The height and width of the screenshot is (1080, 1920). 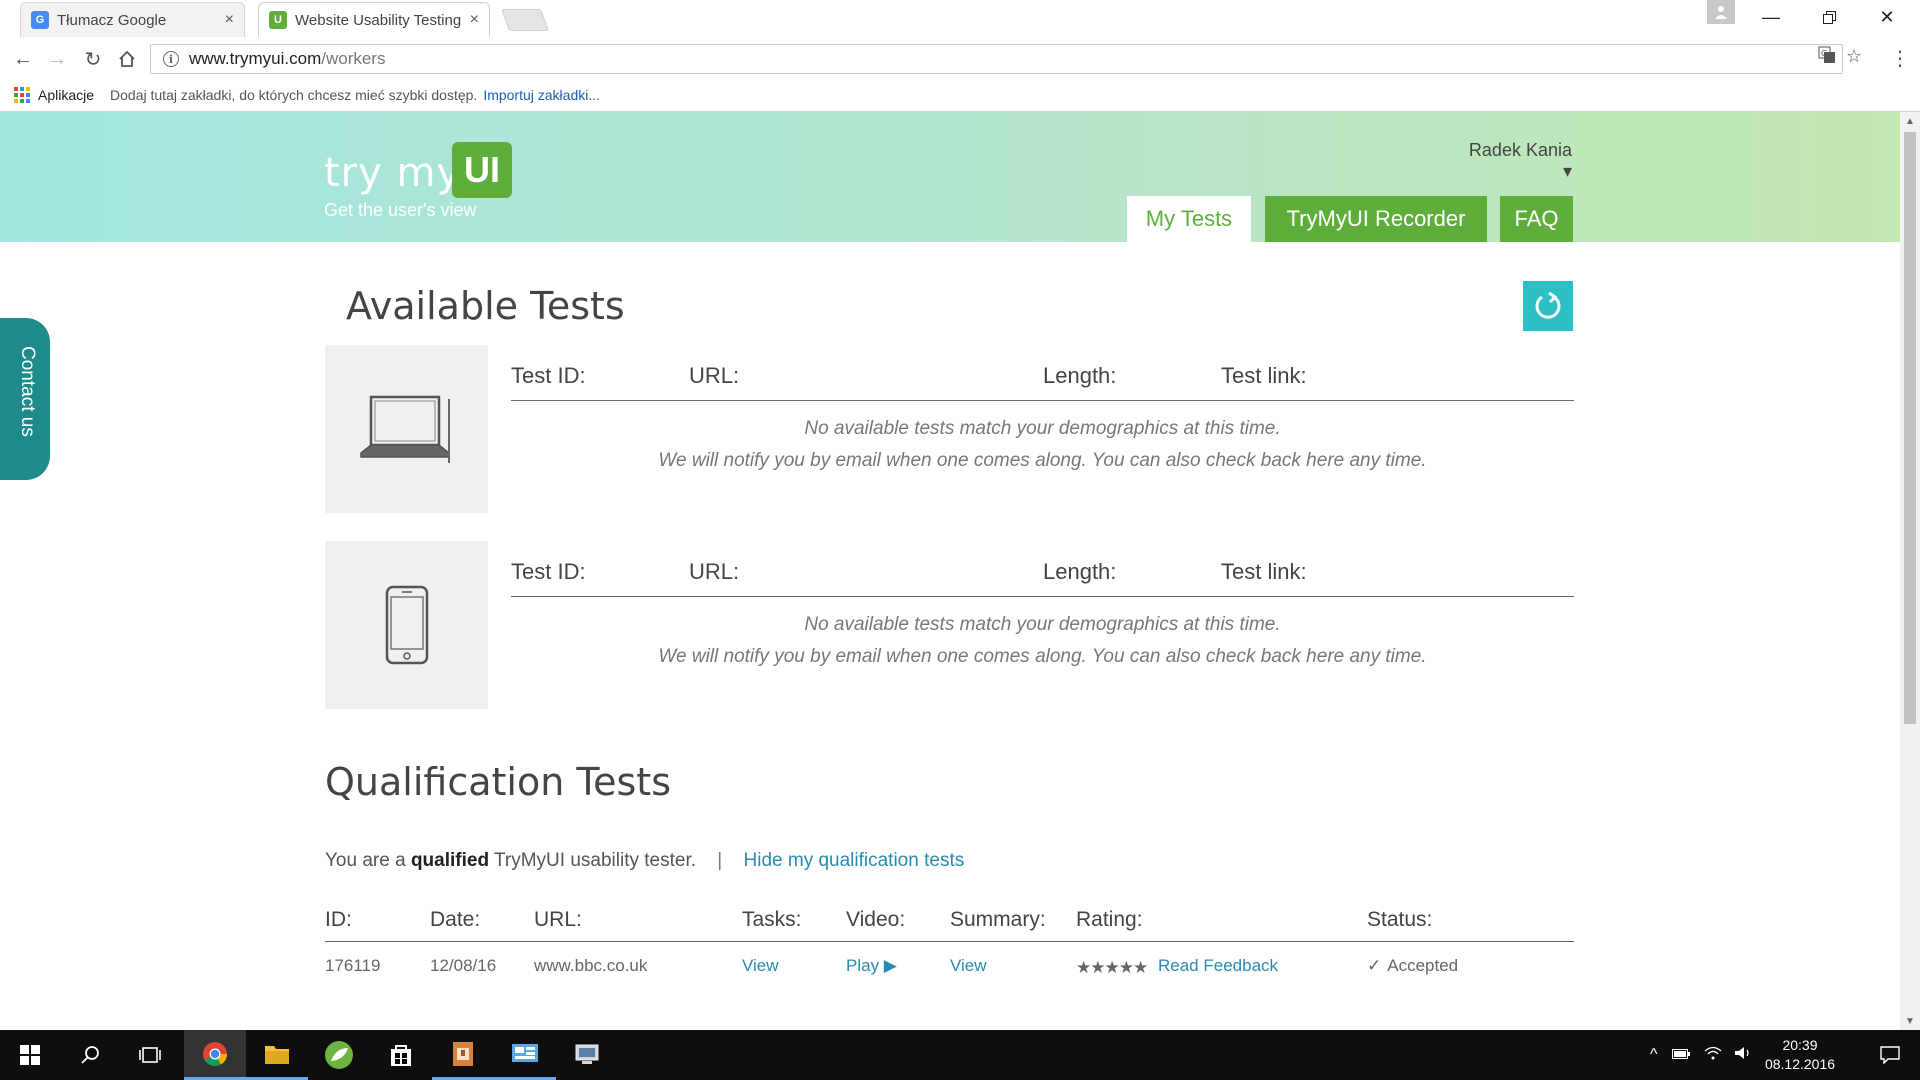 I want to click on new-tab-button, so click(x=525, y=20).